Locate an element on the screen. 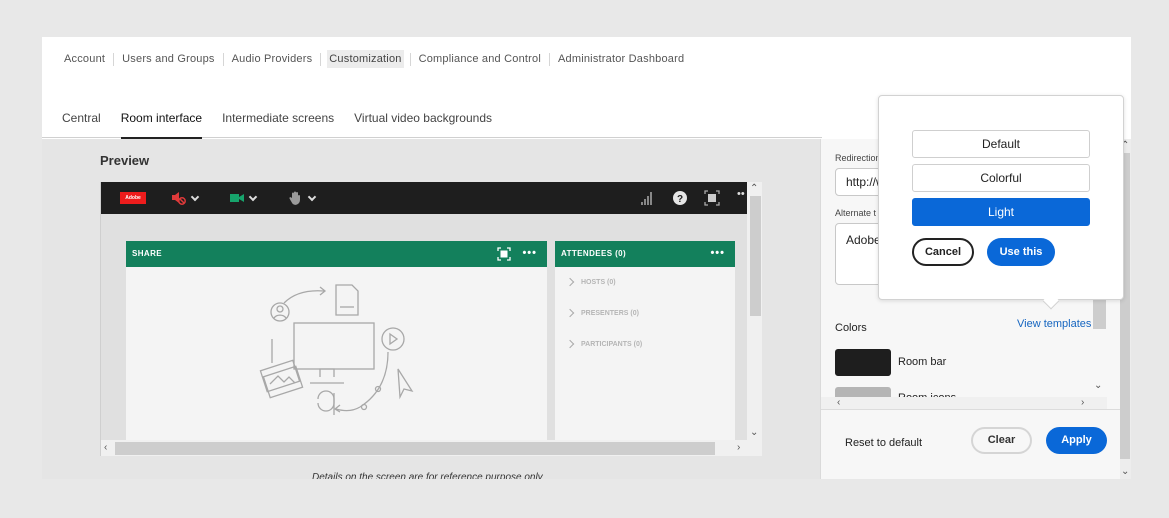 The image size is (1169, 518). settings-footer: Reset to default Clear Apply is located at coordinates (971, 444).